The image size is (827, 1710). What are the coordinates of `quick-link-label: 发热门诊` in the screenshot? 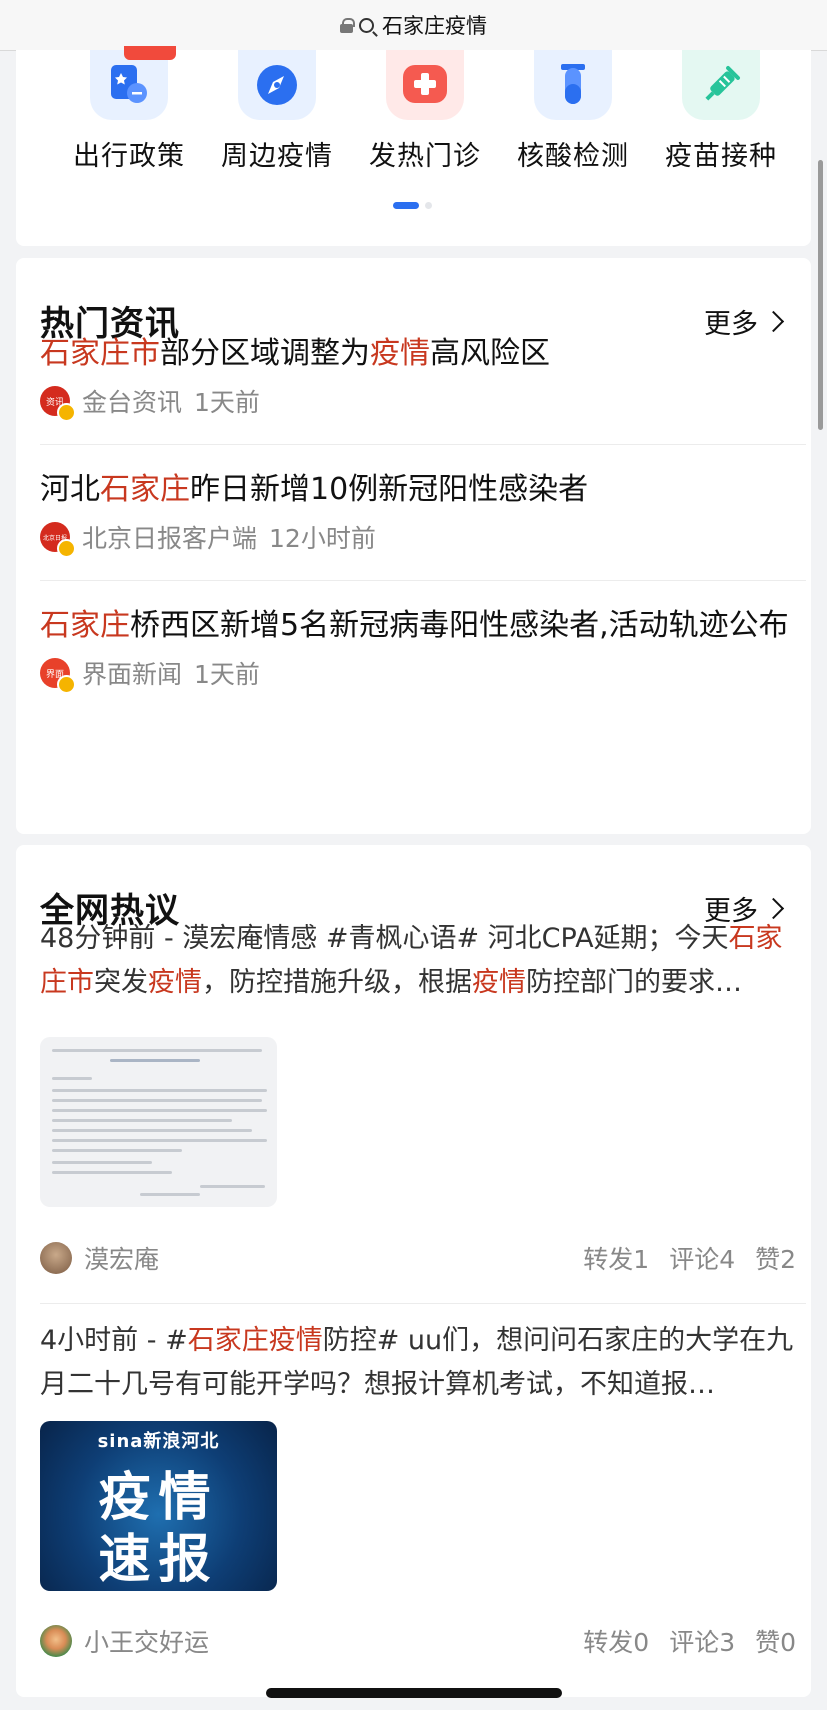 It's located at (425, 156).